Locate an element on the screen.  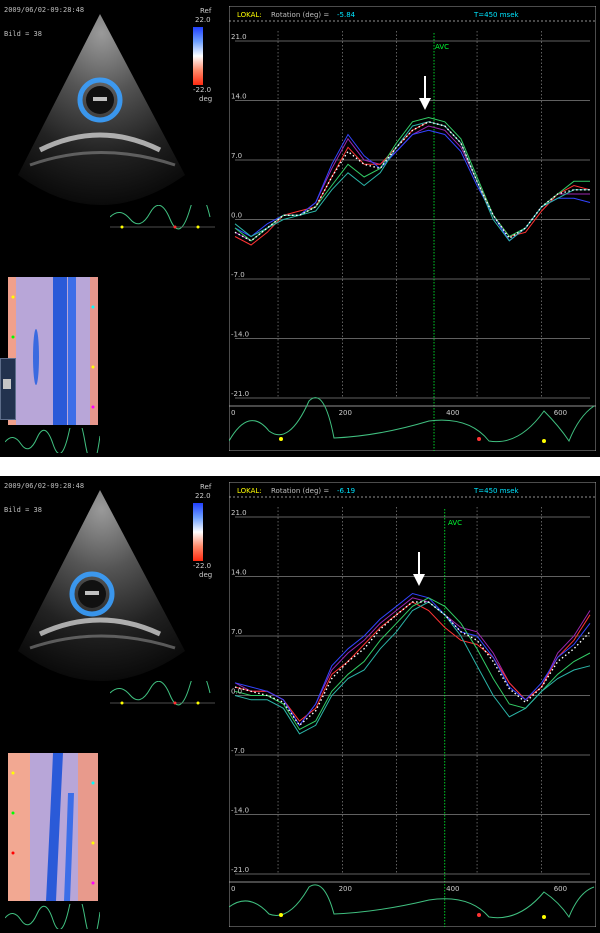
header-value: -6.19 is located at coordinates (346, 491).